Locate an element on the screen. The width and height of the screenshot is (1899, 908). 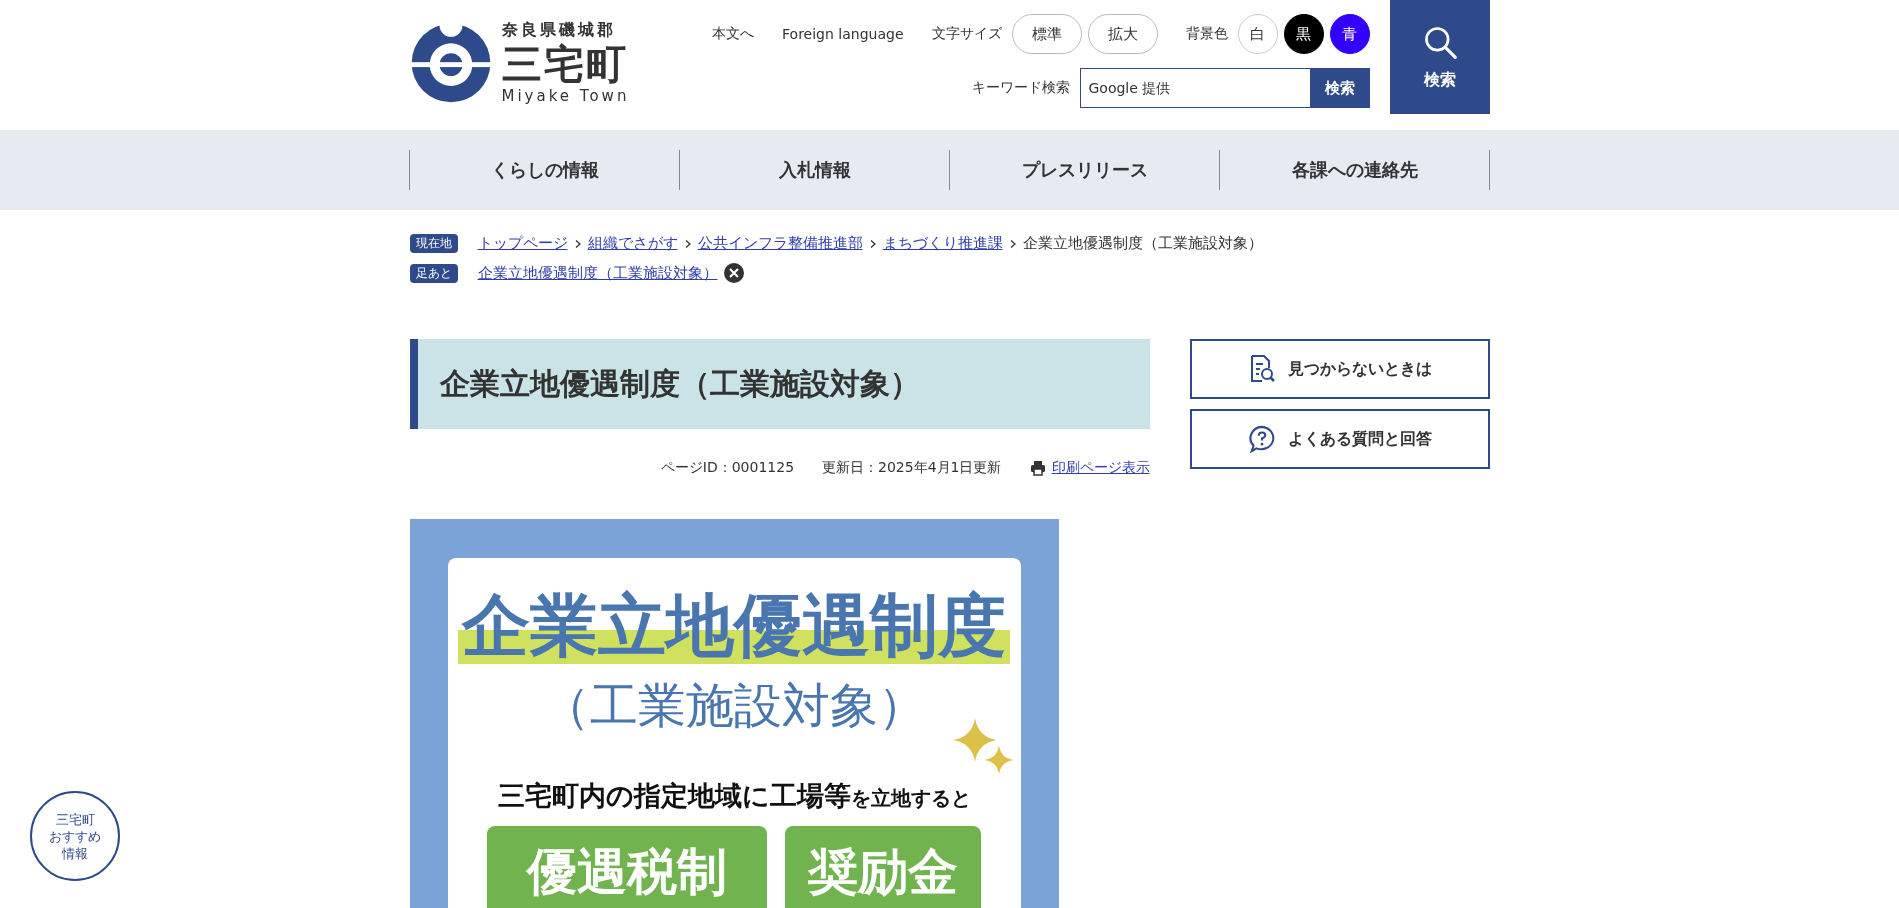
foreign-language-link: Foreign language is located at coordinates (843, 34).